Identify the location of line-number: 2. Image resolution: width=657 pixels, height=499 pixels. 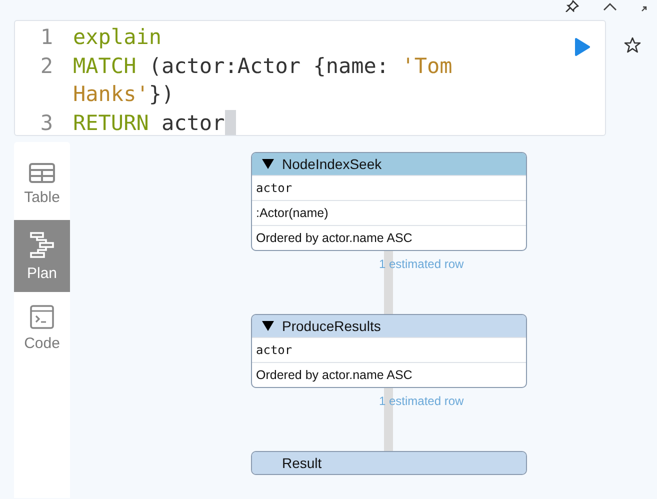
(46, 66).